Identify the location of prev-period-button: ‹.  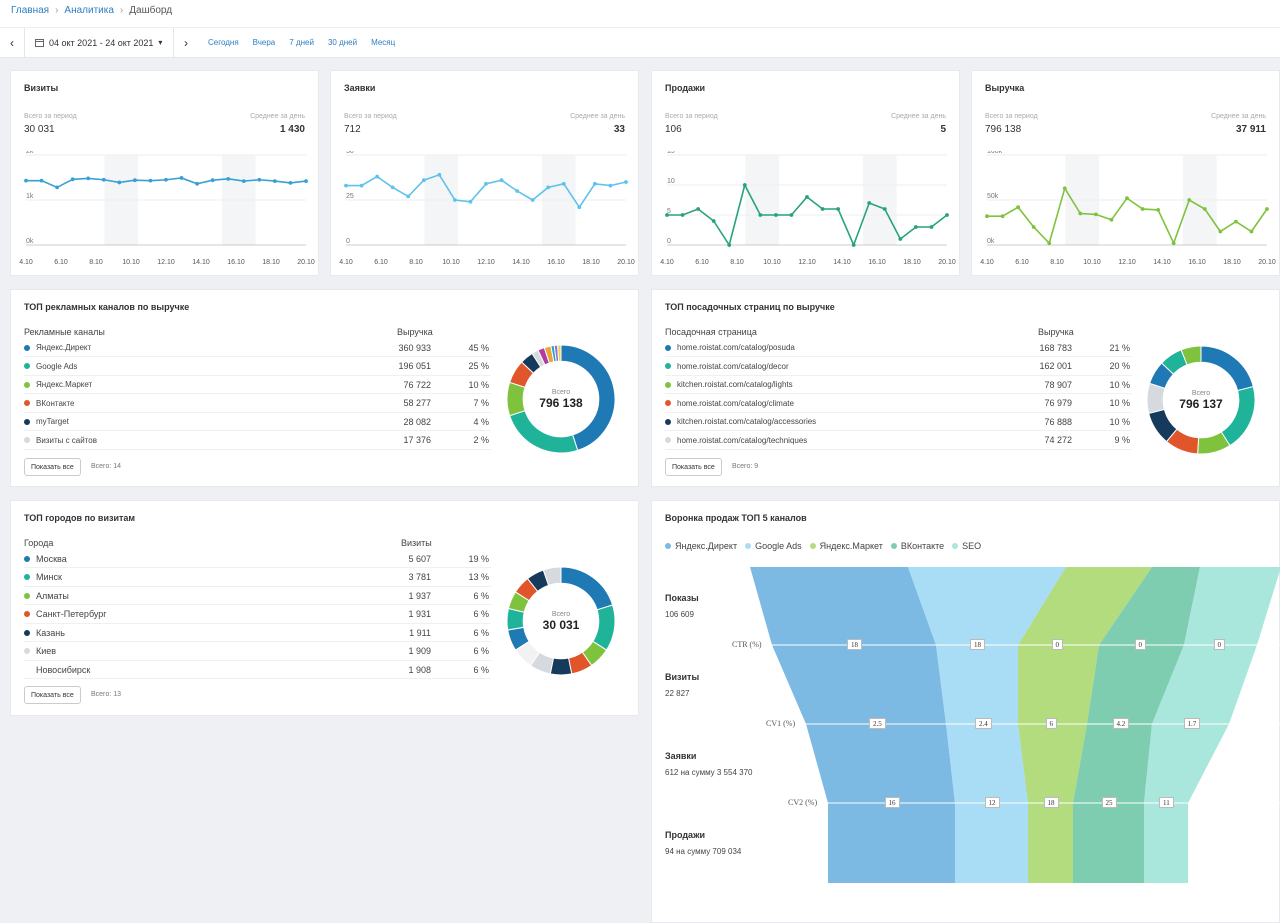
(12, 43).